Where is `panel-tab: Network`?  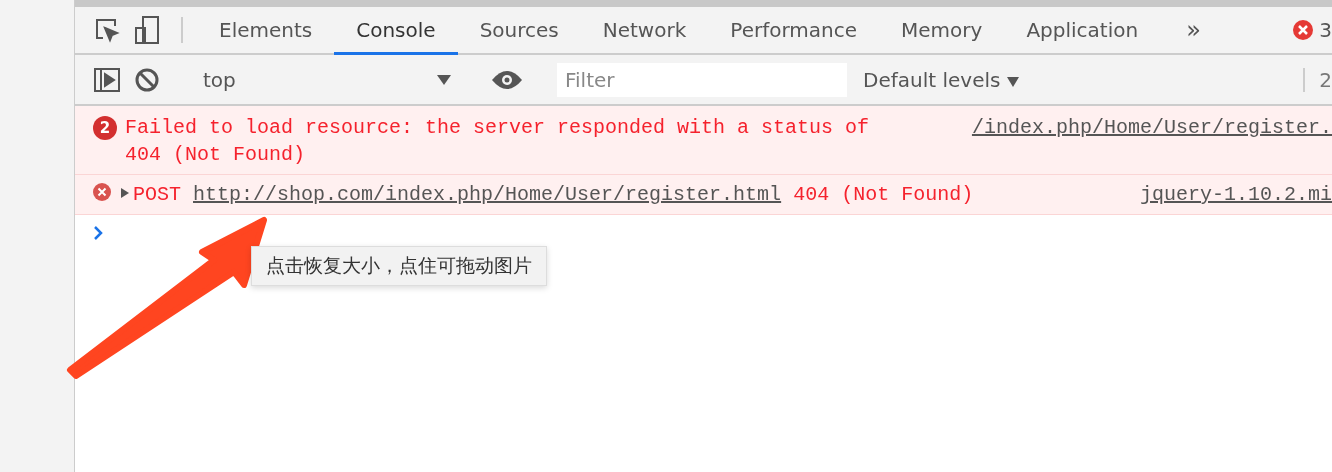 panel-tab: Network is located at coordinates (644, 31).